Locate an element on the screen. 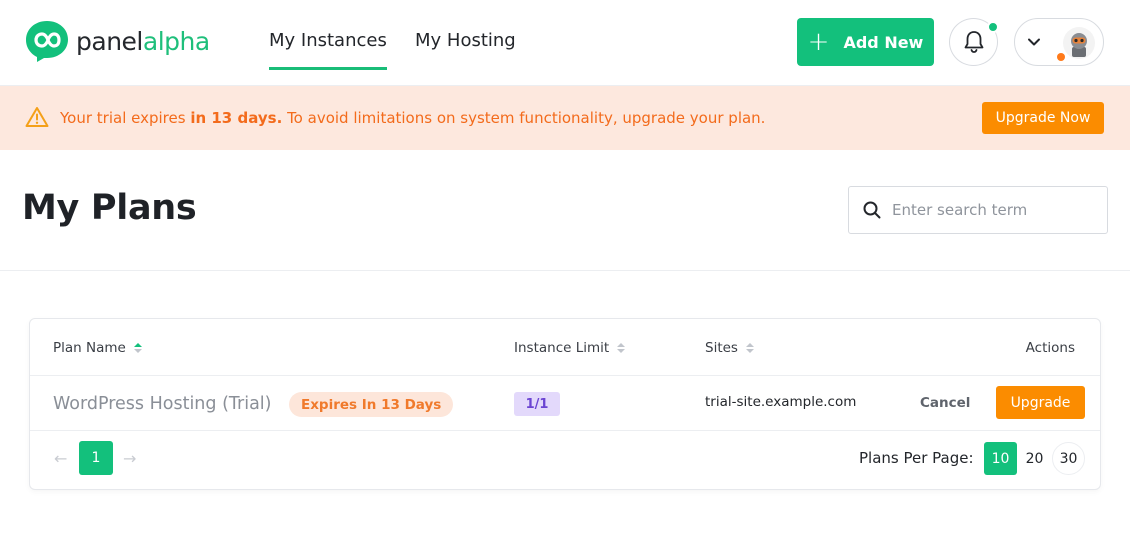 The image size is (1130, 544). logo: panelalpha is located at coordinates (117, 41).